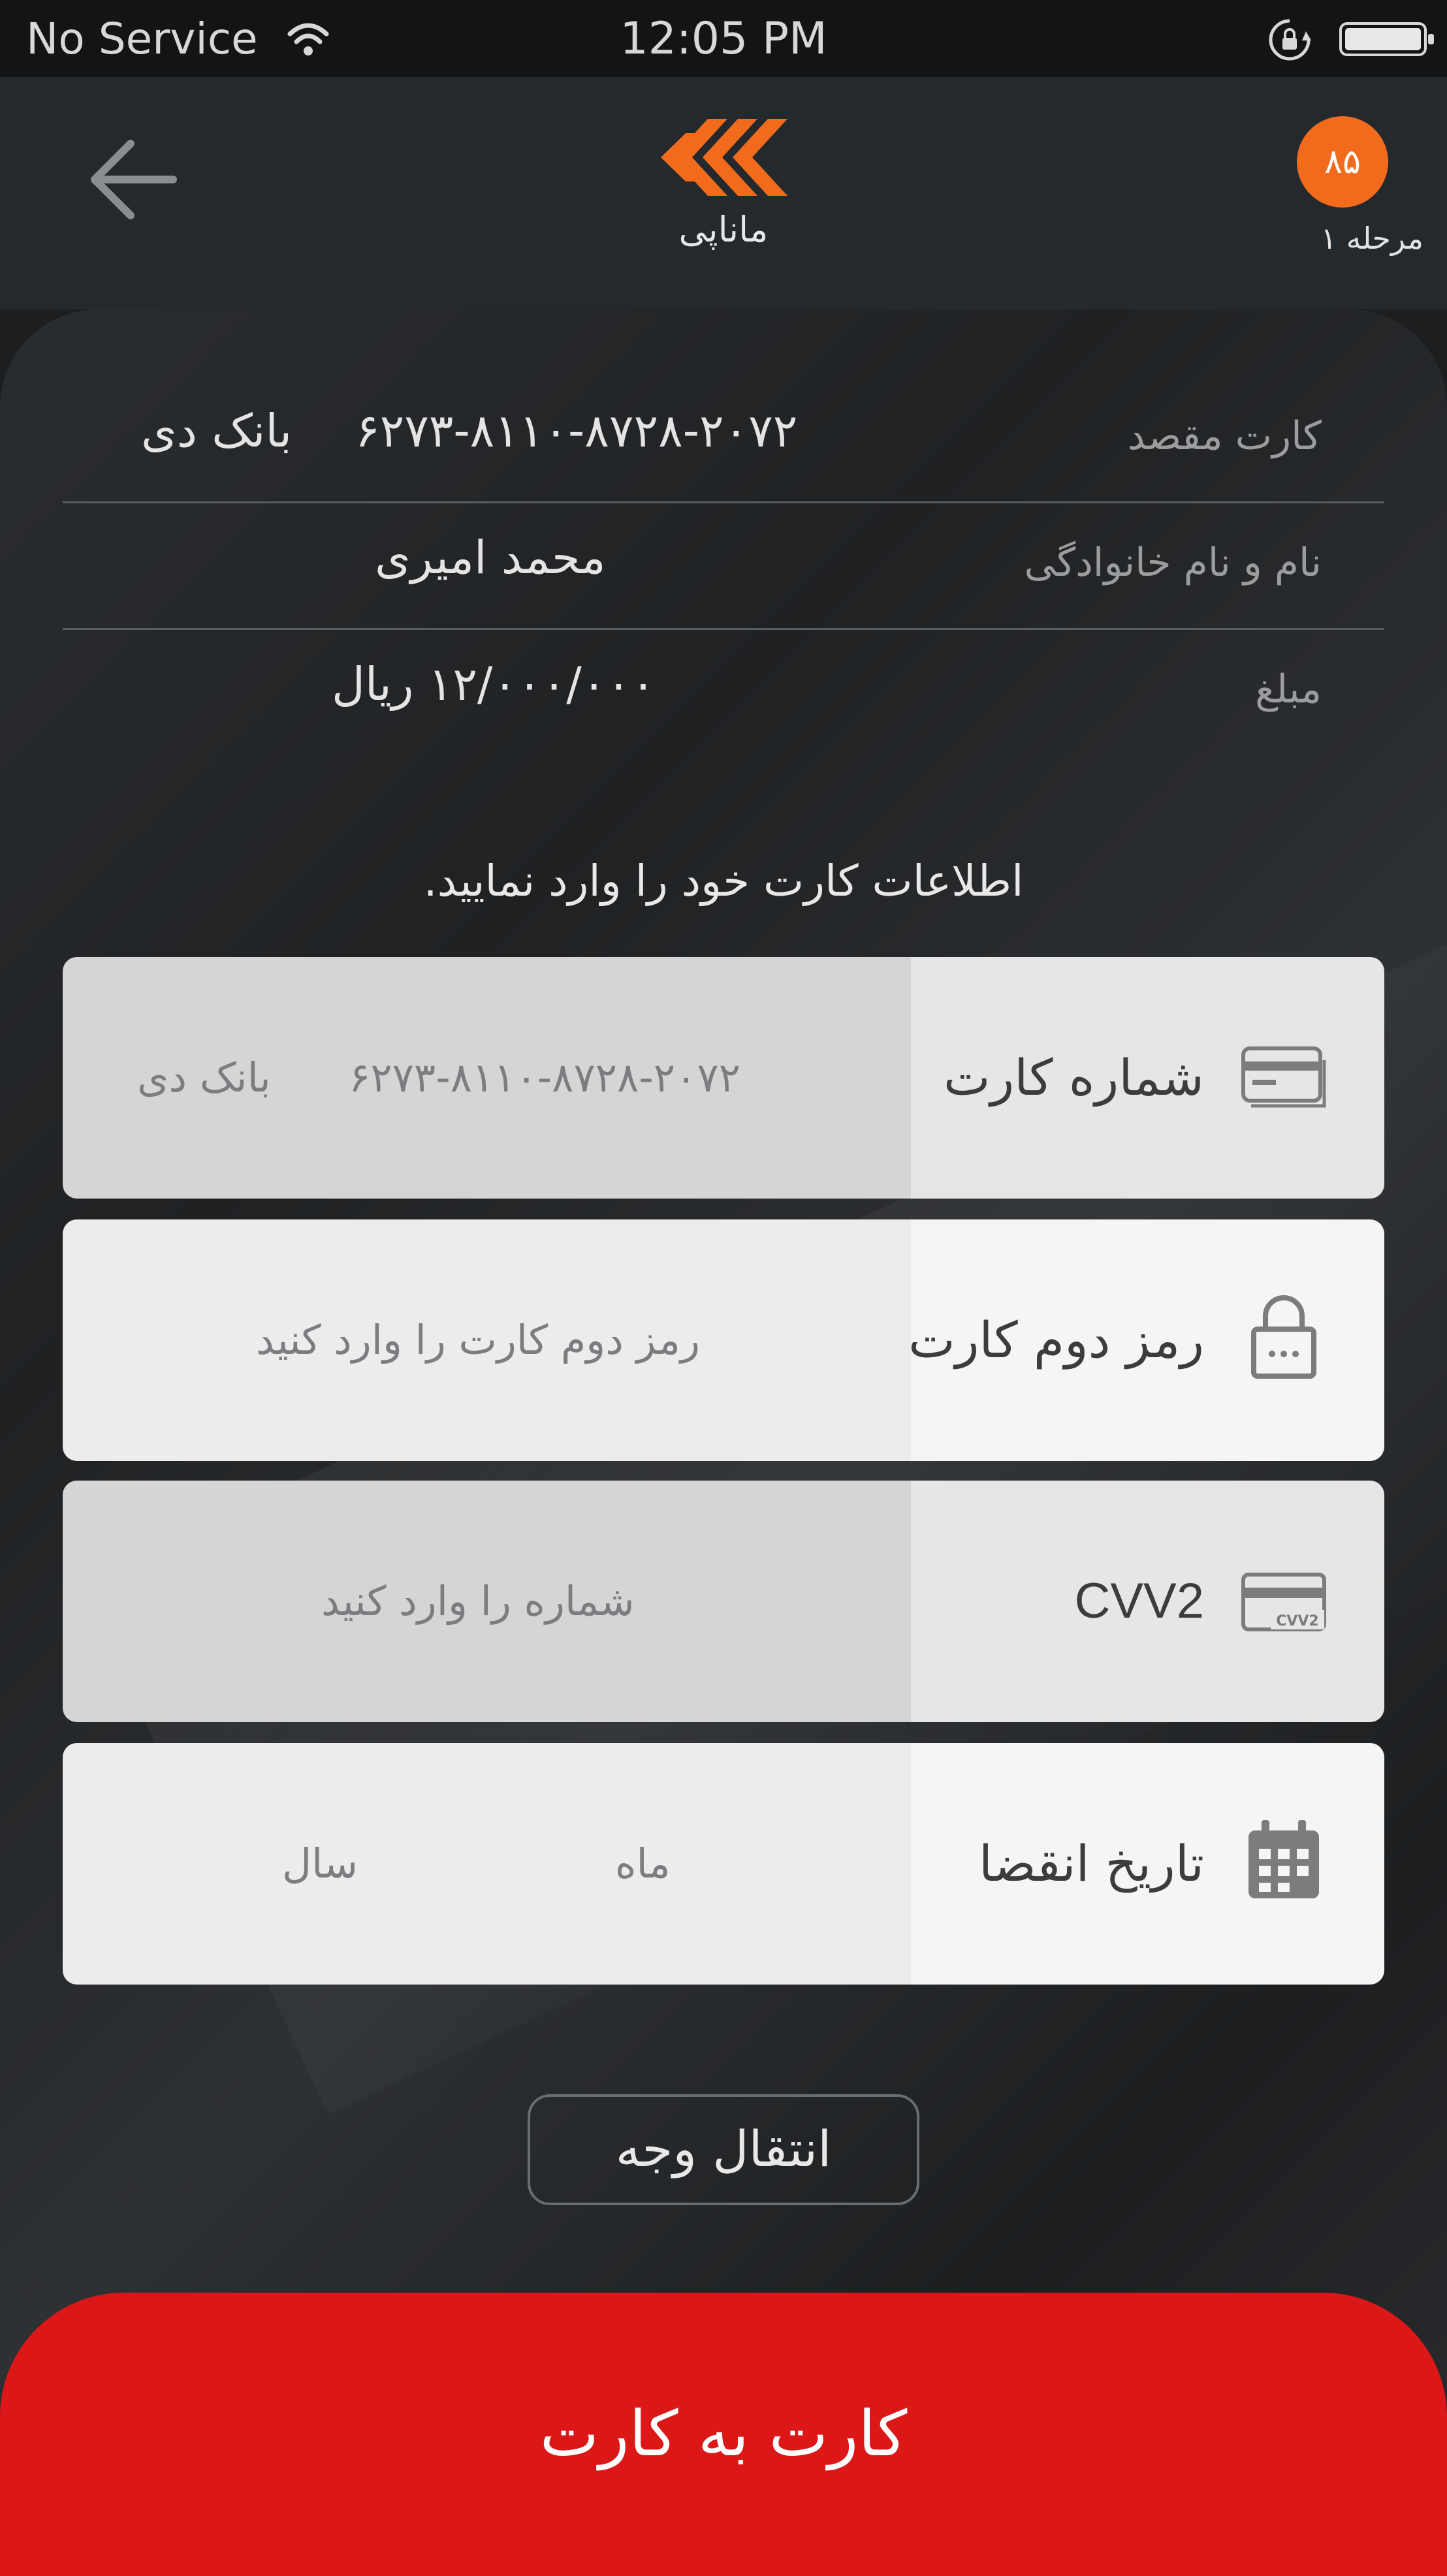 The width and height of the screenshot is (1447, 2576). Describe the element at coordinates (723, 565) in the screenshot. I see `recipient-name-row: نام و نام خانوادگی محمد امیری` at that location.